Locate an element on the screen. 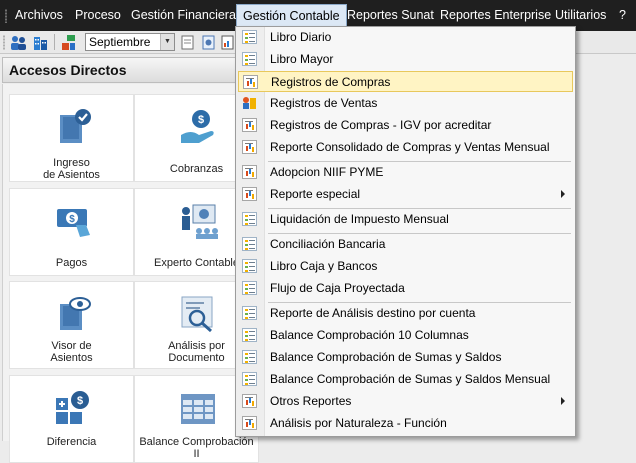  menu-item-libro-mayor: Libro Mayor is located at coordinates (405, 59).